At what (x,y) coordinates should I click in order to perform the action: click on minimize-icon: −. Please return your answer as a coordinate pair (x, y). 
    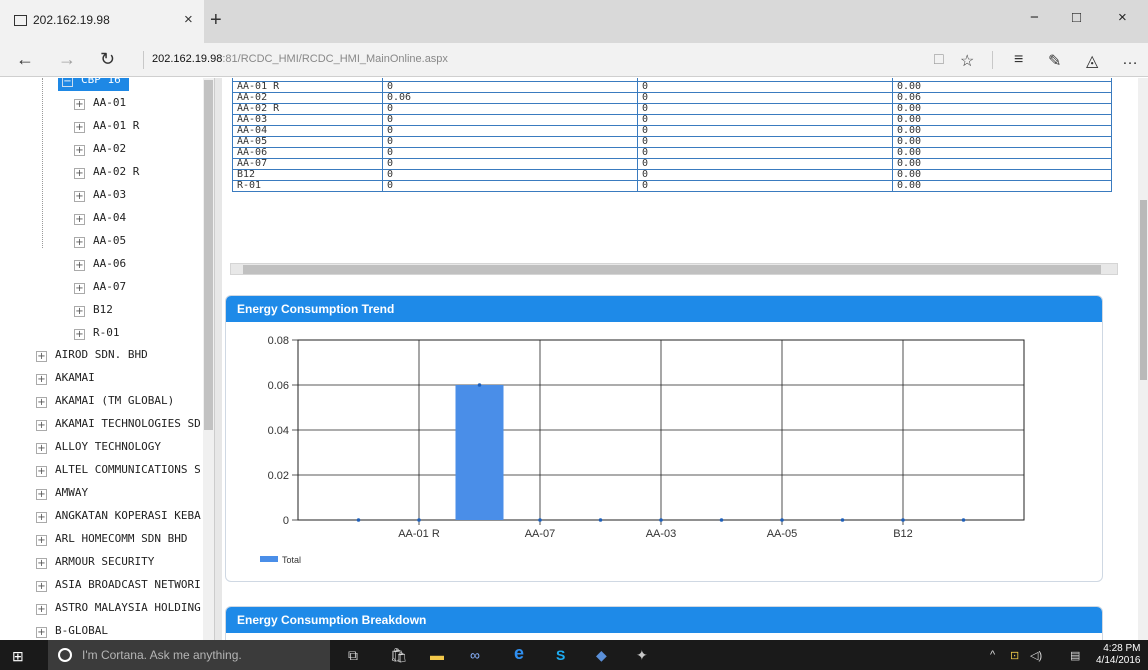
    Looking at the image, I should click on (1034, 17).